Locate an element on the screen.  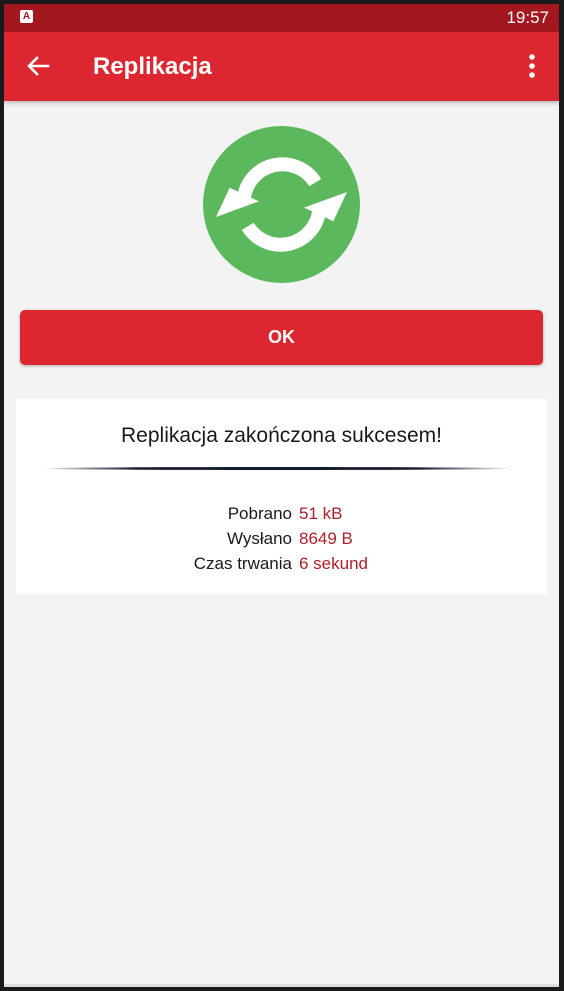
sync-success-icon is located at coordinates (281, 204).